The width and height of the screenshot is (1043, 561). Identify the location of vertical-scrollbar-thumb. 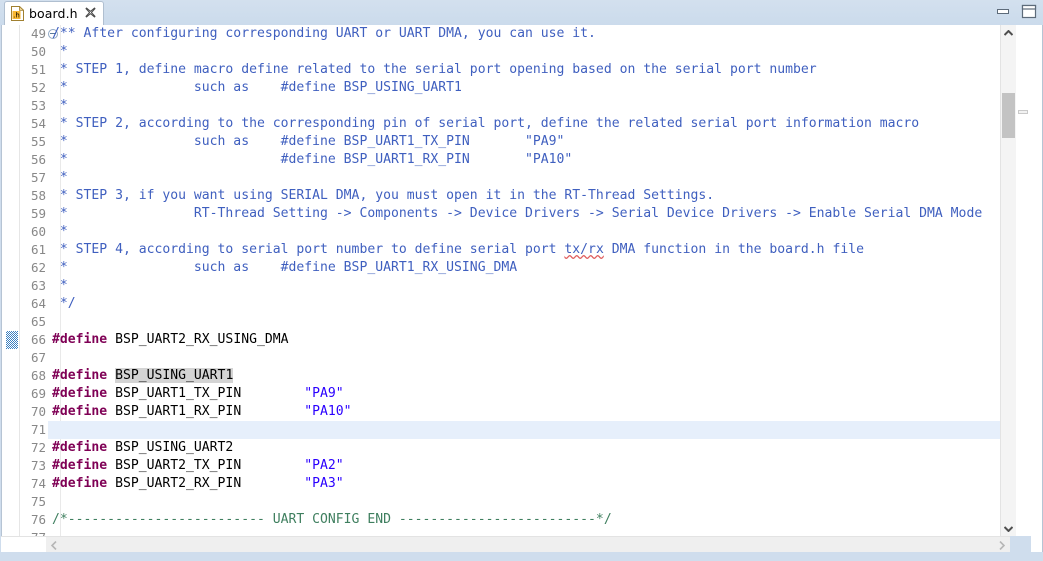
(1008, 115).